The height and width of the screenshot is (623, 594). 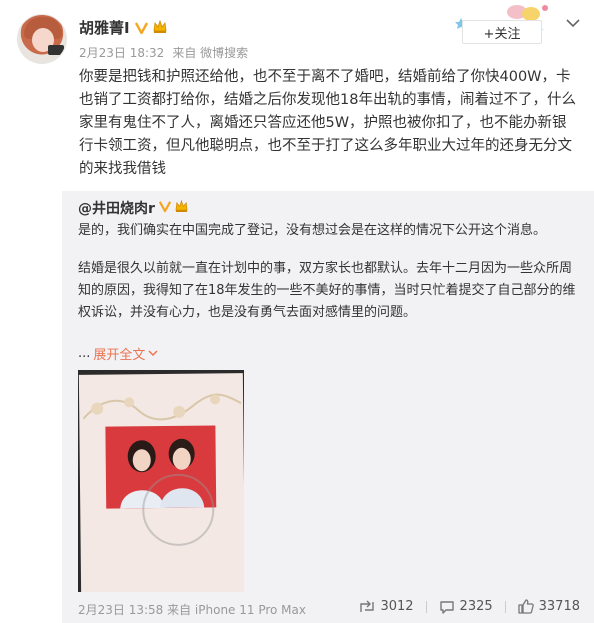 What do you see at coordinates (116, 208) in the screenshot?
I see `repost-author: @井田烧肉r` at bounding box center [116, 208].